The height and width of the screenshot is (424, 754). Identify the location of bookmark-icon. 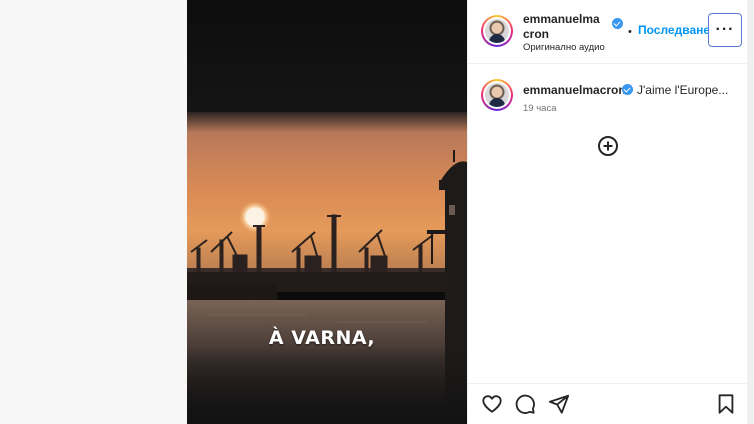
(726, 404).